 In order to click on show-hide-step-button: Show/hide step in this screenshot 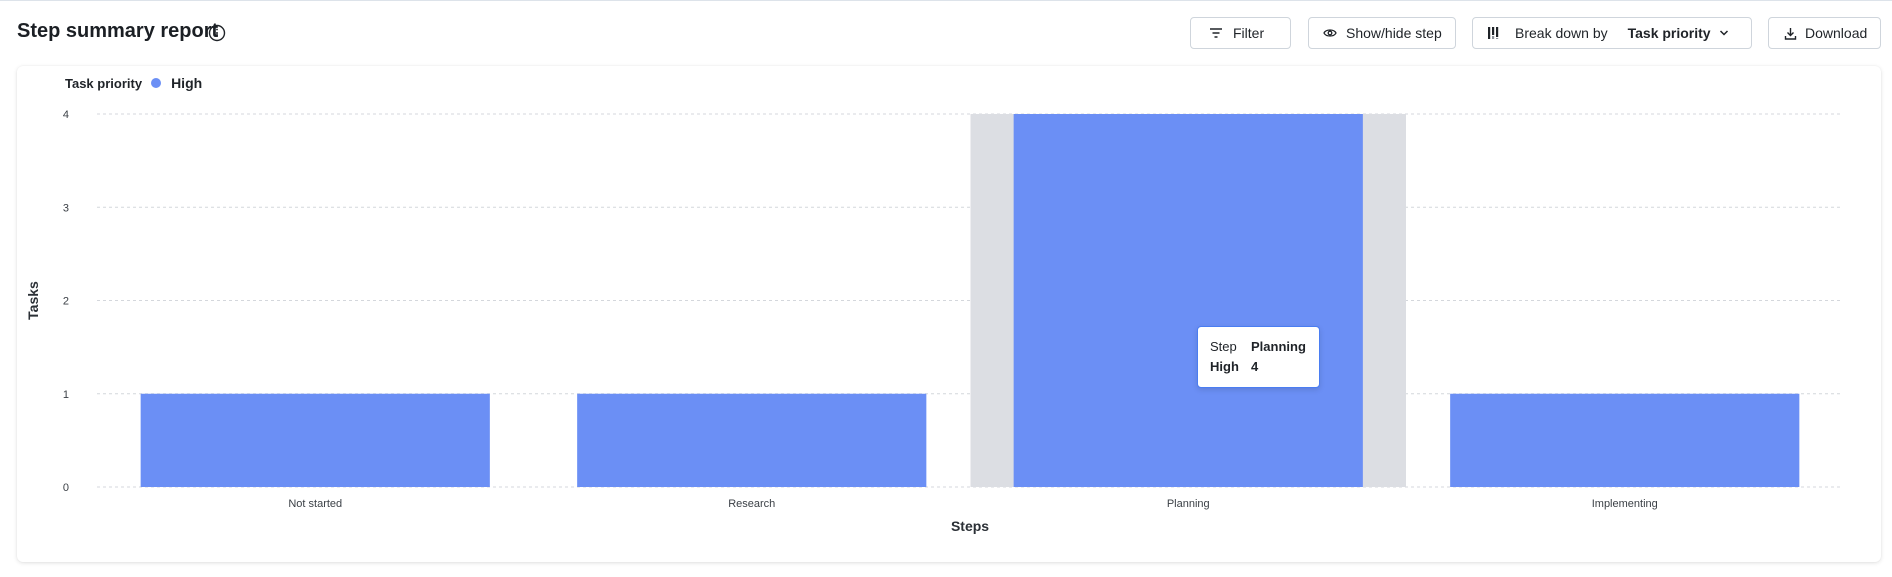, I will do `click(1382, 33)`.